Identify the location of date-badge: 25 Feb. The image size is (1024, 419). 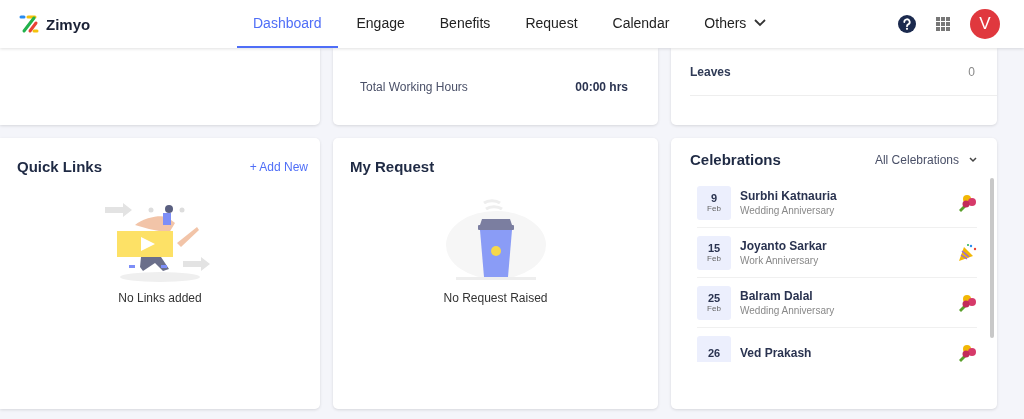
(714, 302).